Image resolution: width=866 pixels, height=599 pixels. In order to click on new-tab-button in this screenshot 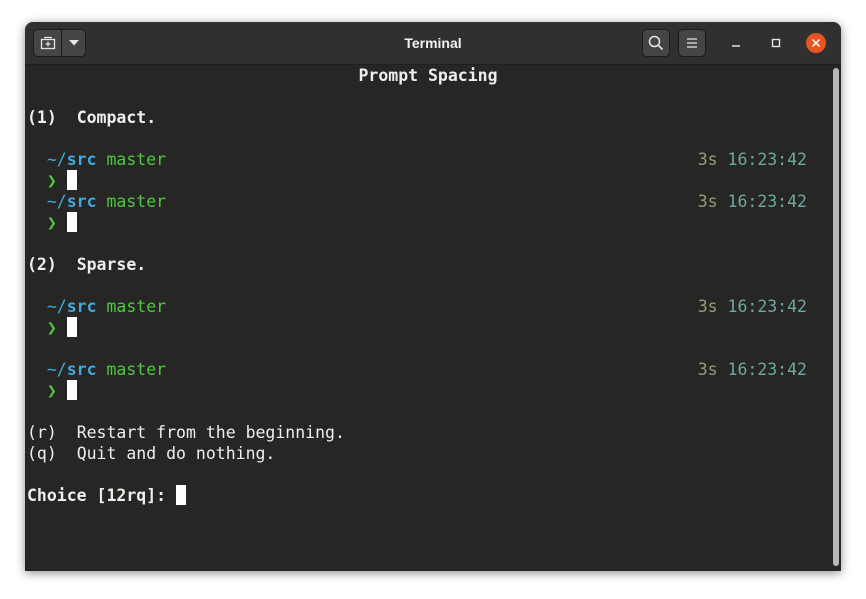, I will do `click(48, 43)`.